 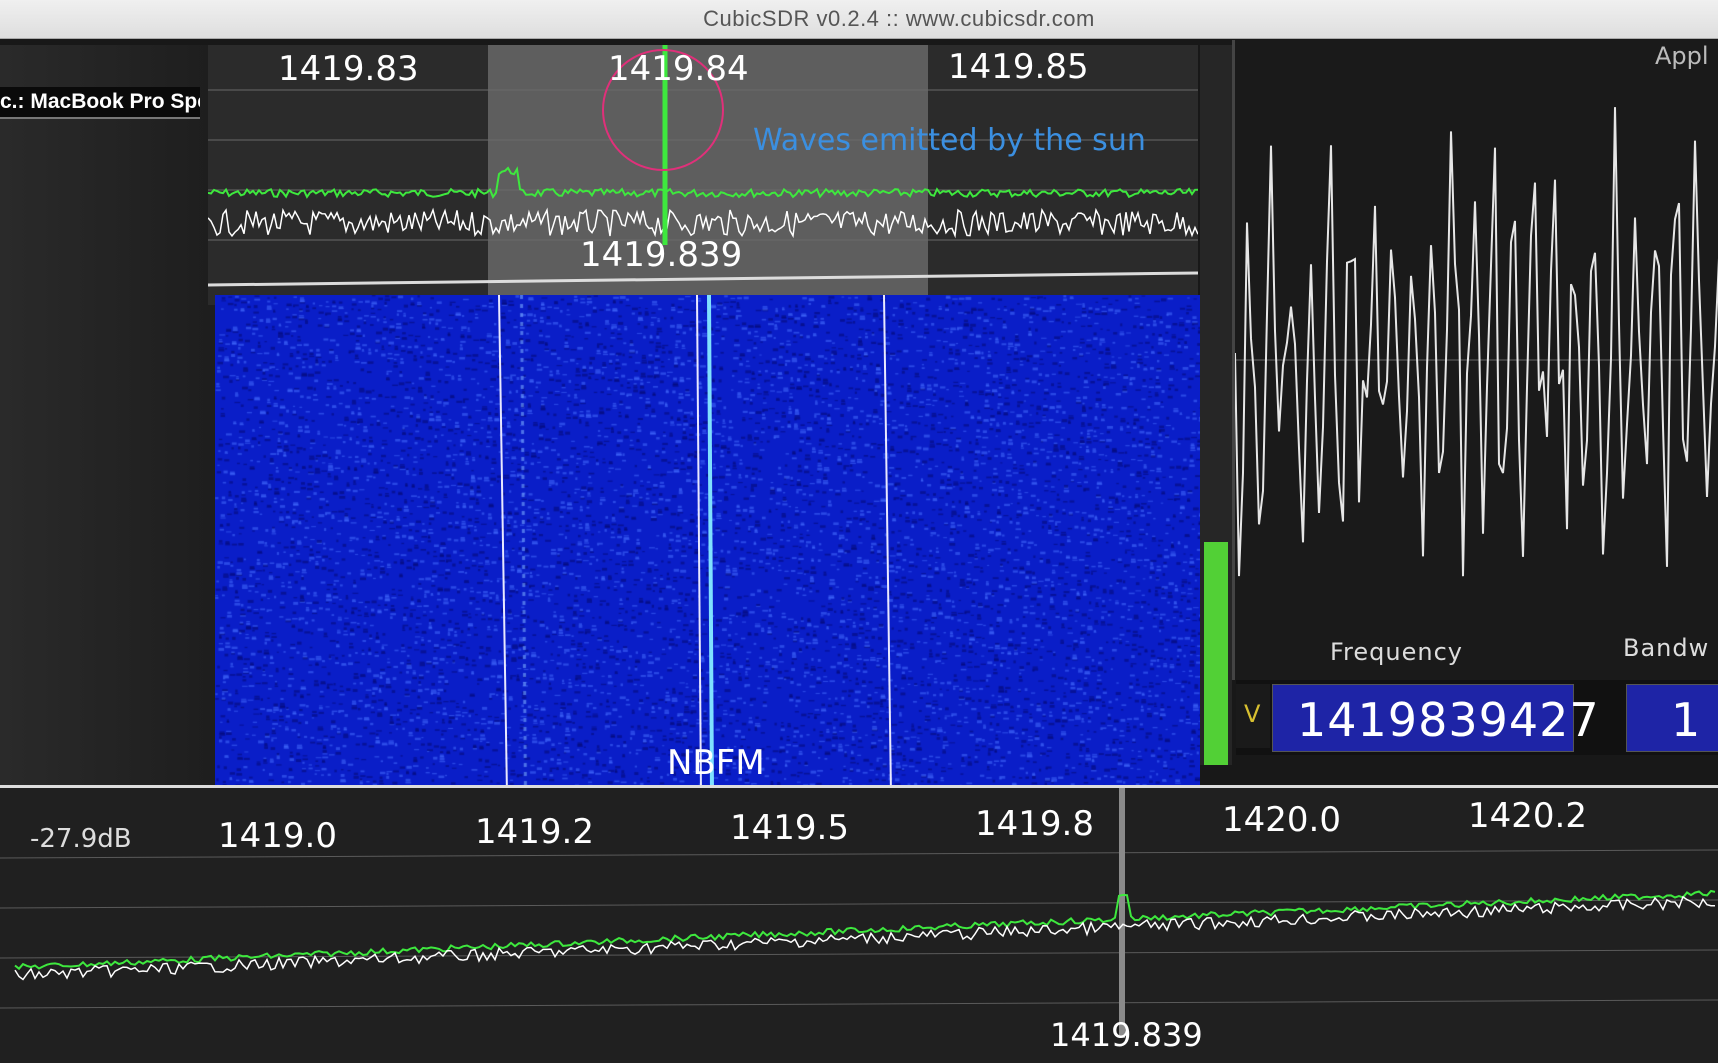 What do you see at coordinates (503, 545) in the screenshot?
I see `bandwidth-left-edge` at bounding box center [503, 545].